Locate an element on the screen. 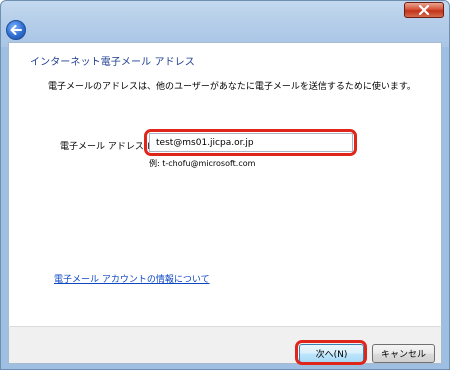 This screenshot has width=450, height=370. close-icon is located at coordinates (424, 10).